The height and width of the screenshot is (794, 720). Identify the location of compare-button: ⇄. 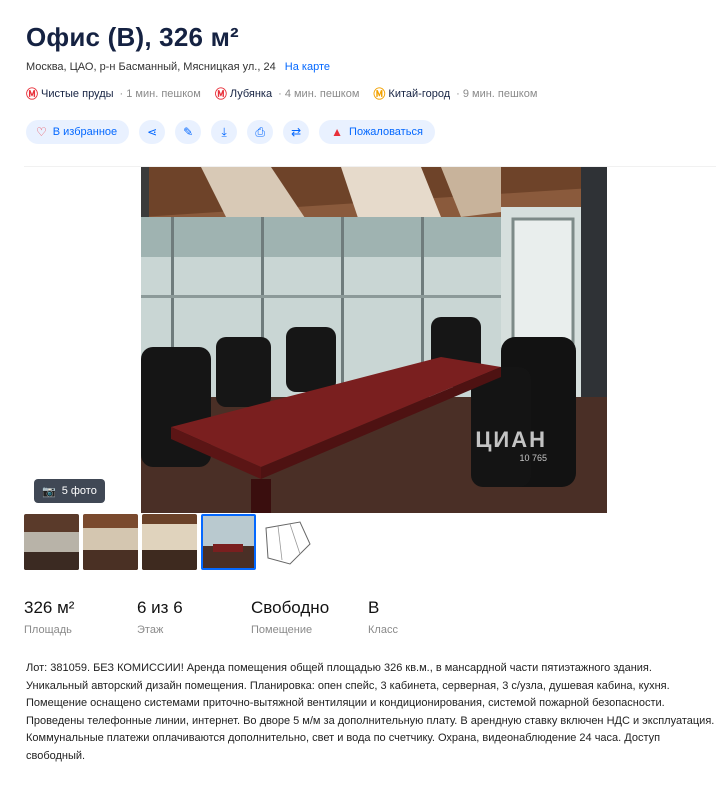
(296, 132).